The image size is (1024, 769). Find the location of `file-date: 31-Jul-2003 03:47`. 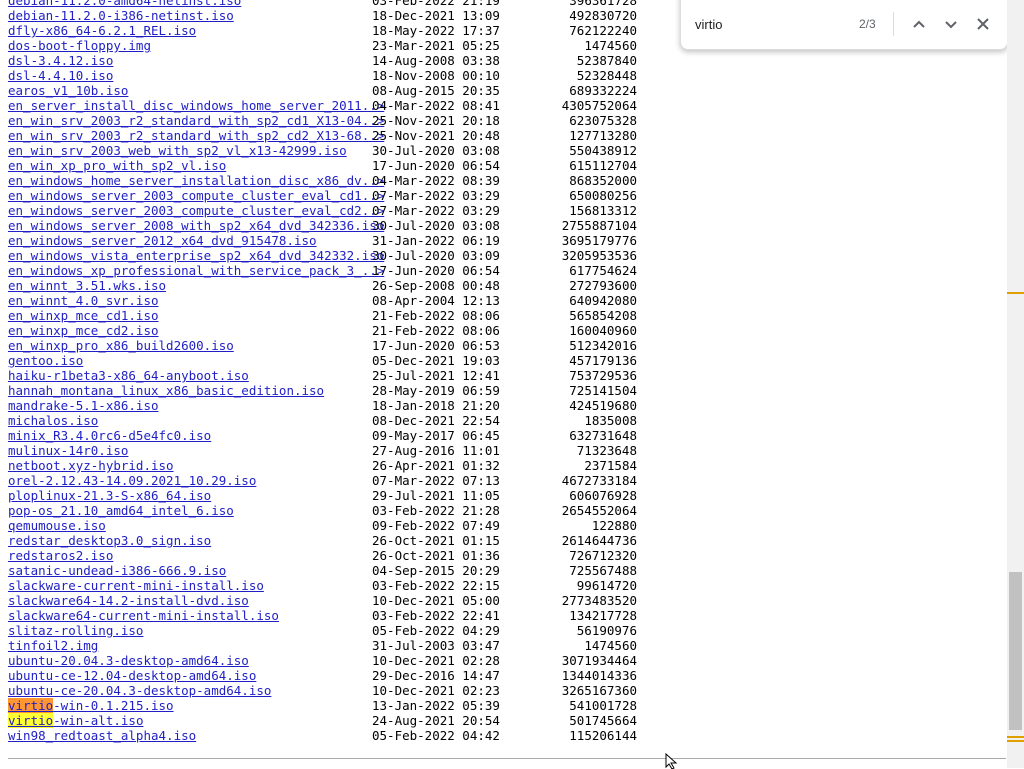

file-date: 31-Jul-2003 03:47 is located at coordinates (436, 645).